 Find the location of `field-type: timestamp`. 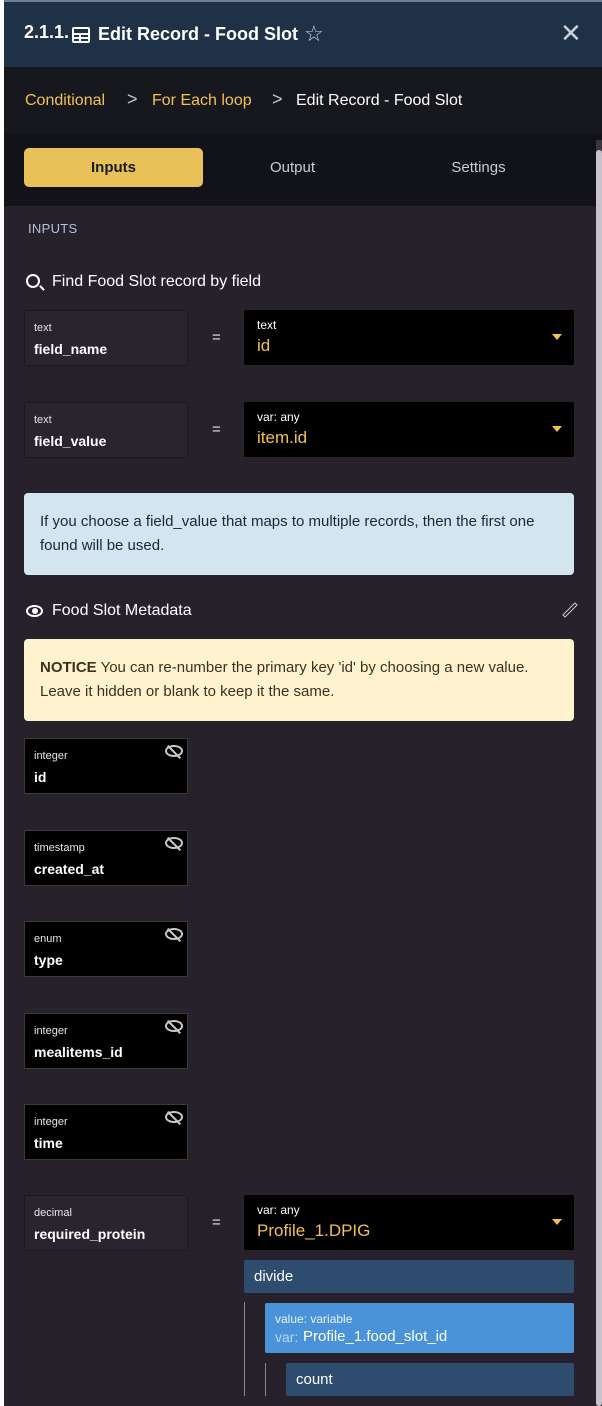

field-type: timestamp is located at coordinates (59, 848).